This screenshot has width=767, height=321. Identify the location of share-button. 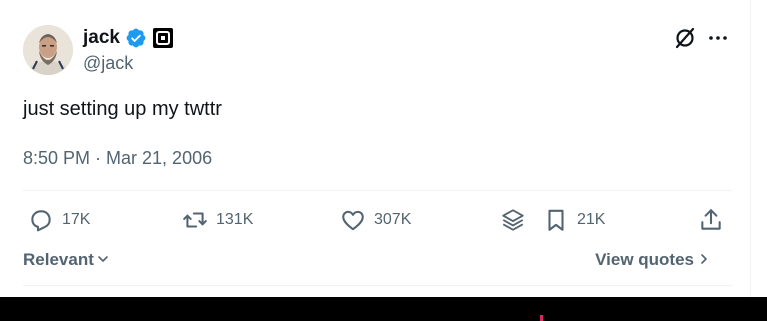
(711, 220).